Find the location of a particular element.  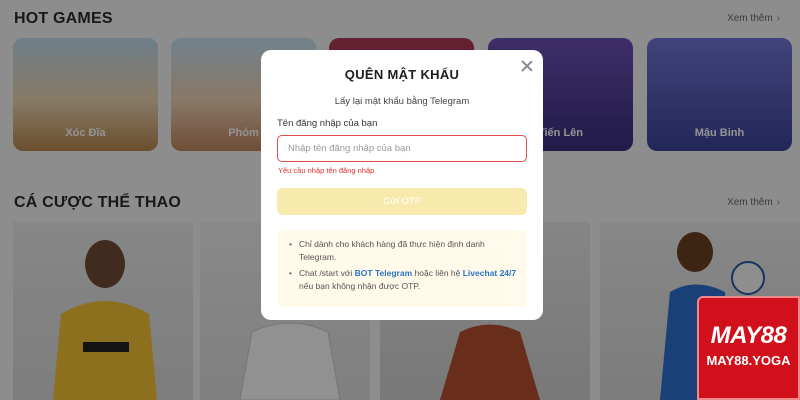

brand-badge: MAY88 MAY88.YOGA is located at coordinates (748, 348).